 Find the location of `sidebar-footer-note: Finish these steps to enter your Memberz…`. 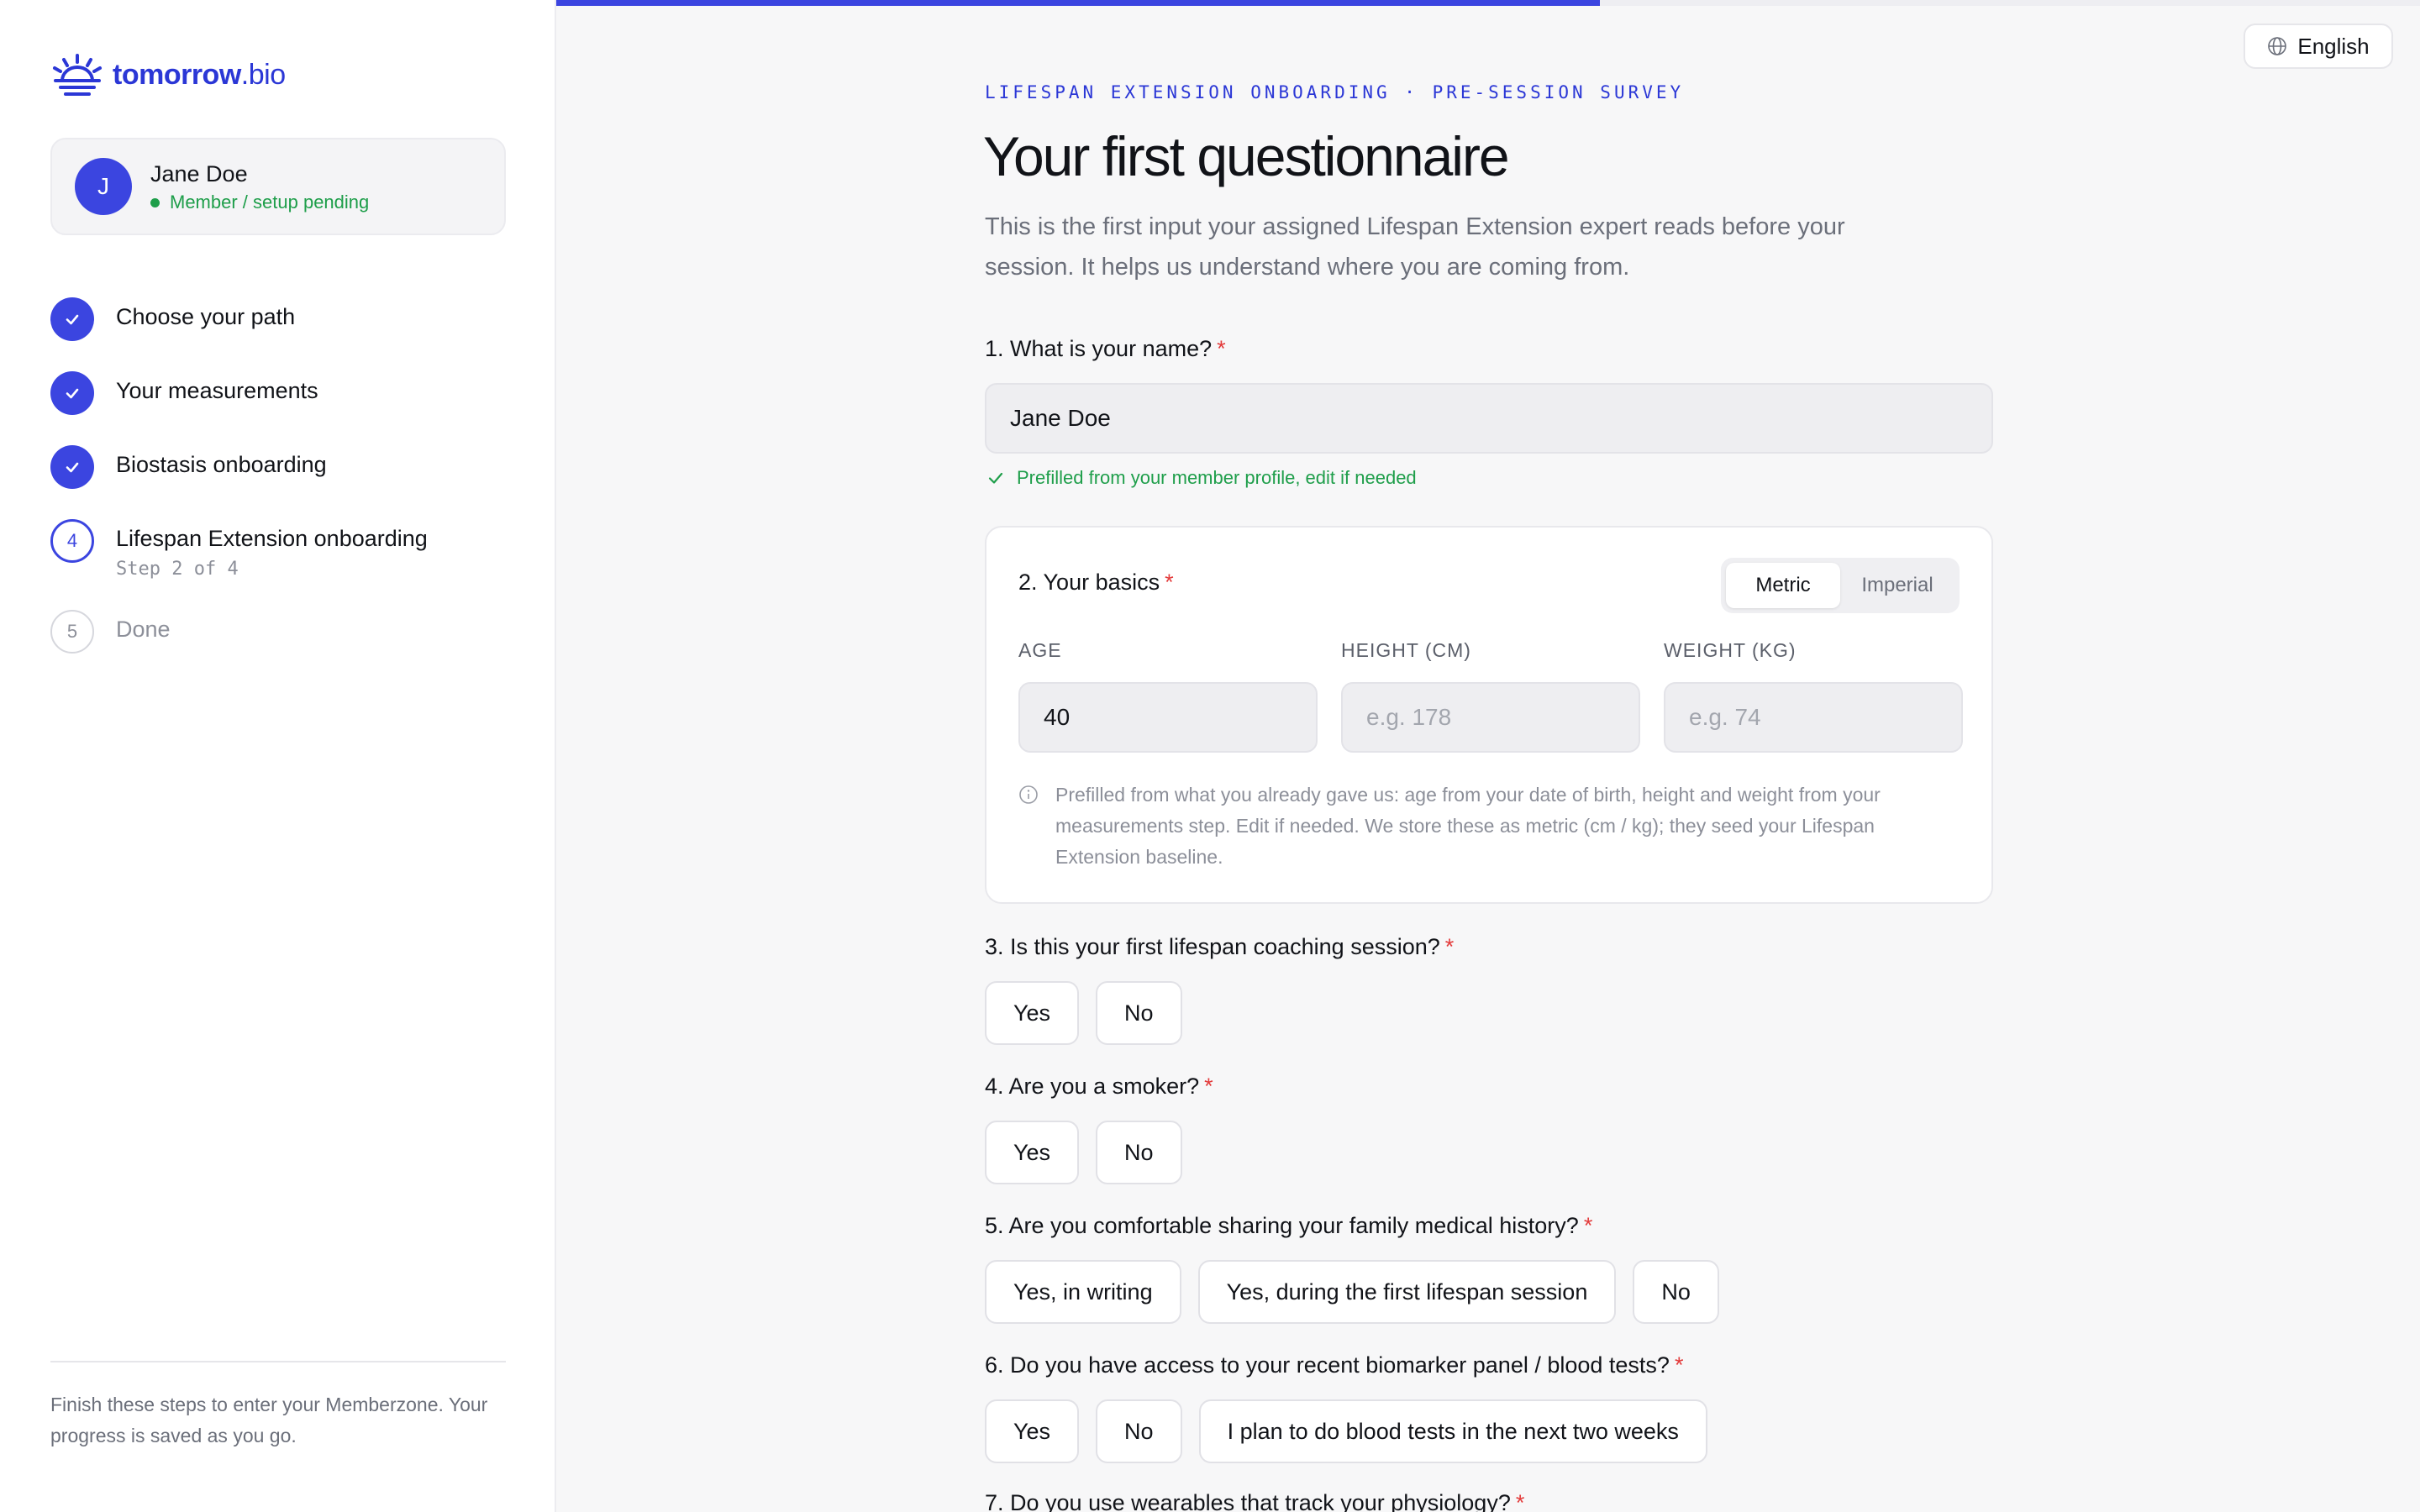

sidebar-footer-note: Finish these steps to enter your Memberz… is located at coordinates (269, 1420).